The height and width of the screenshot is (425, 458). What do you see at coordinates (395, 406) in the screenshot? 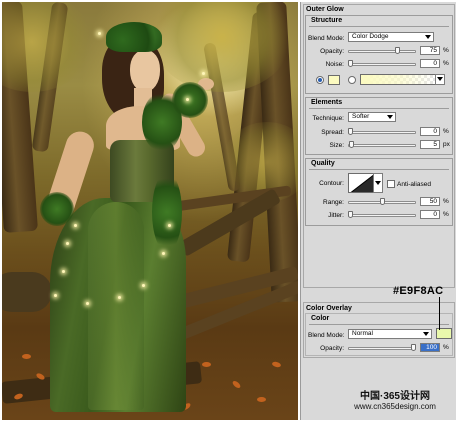
I see `watermark-url: www.cn365design.com` at bounding box center [395, 406].